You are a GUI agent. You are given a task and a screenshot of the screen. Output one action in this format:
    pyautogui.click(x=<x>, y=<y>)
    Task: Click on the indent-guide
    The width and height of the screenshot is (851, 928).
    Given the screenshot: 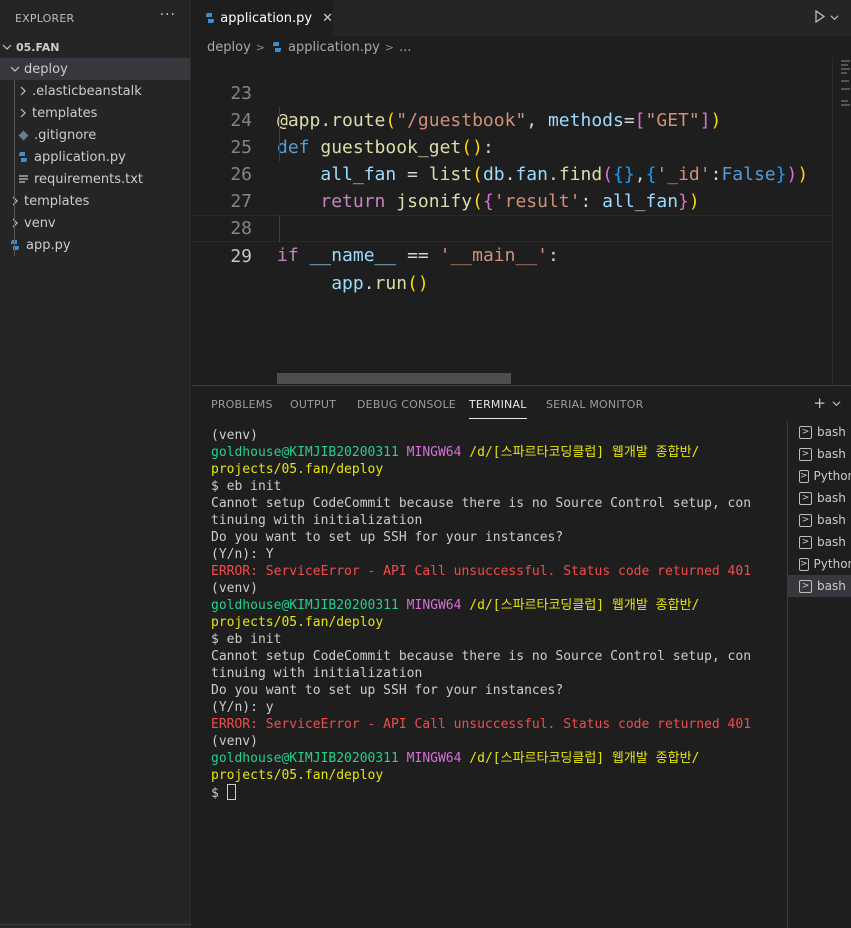 What is the action you would take?
    pyautogui.click(x=14, y=168)
    